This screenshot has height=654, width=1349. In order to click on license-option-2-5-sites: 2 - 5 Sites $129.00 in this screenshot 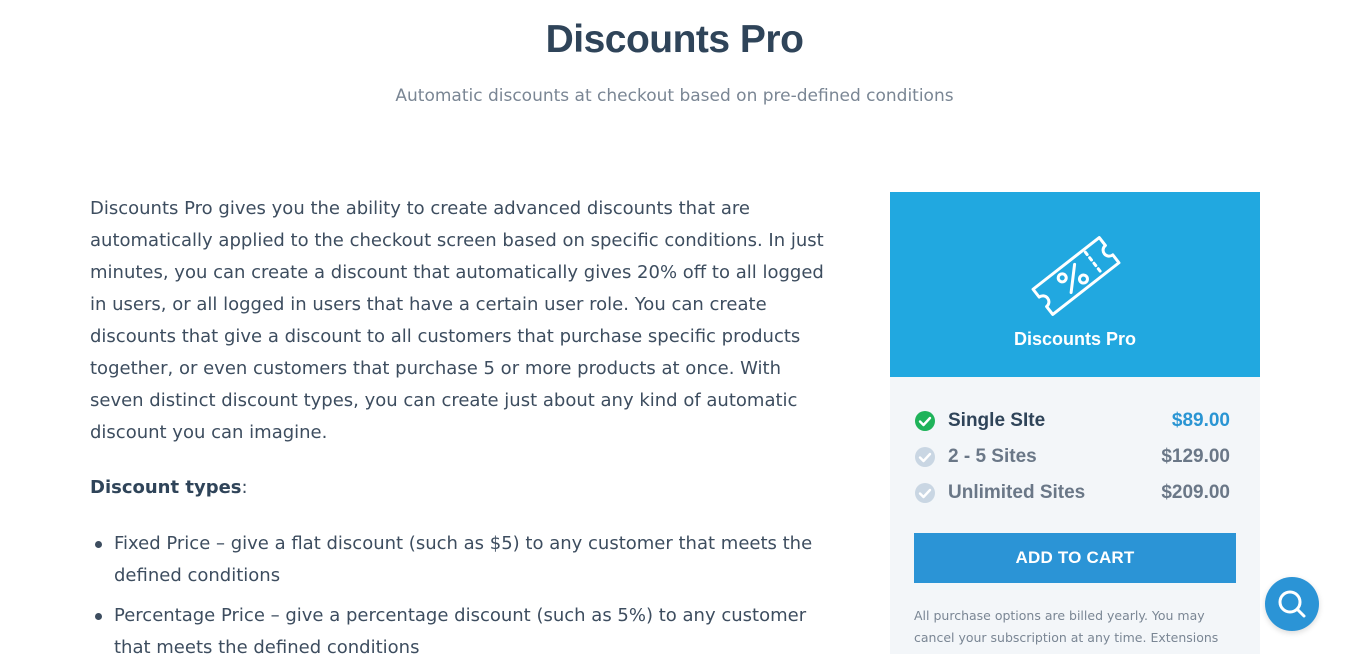, I will do `click(1072, 457)`.